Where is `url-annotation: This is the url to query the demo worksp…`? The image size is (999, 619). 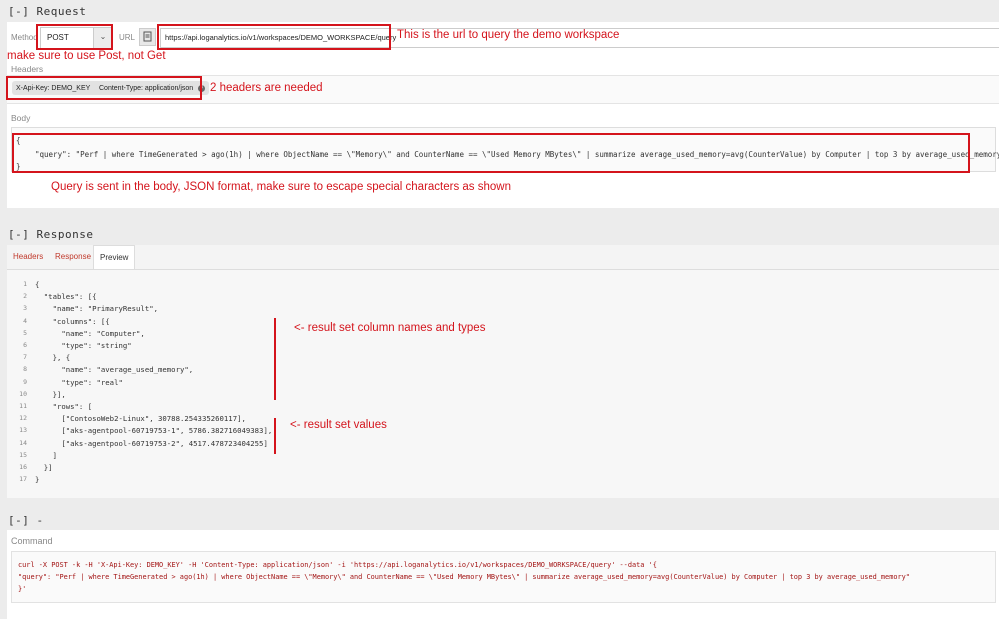 url-annotation: This is the url to query the demo worksp… is located at coordinates (508, 35).